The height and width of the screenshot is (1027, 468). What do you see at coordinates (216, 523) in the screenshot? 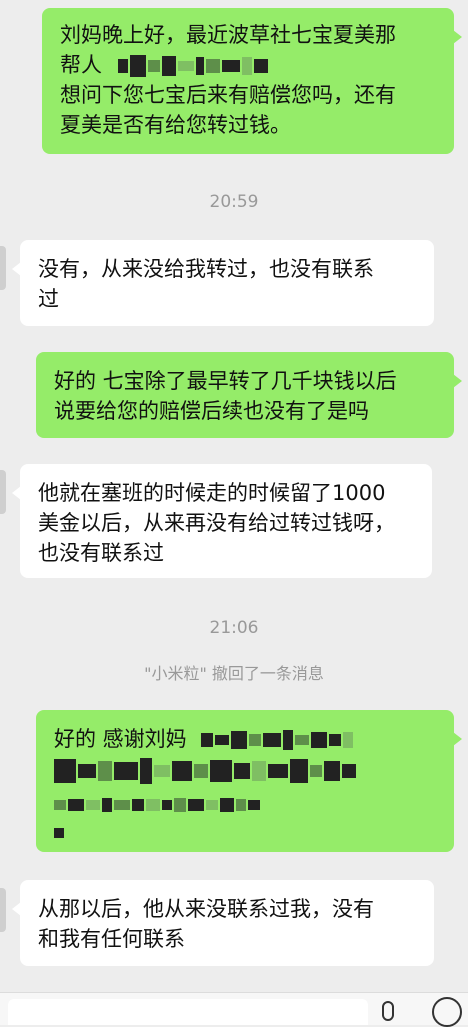
I see `message-text-line: 美金以后，从来再没有给过转过钱呀，` at bounding box center [216, 523].